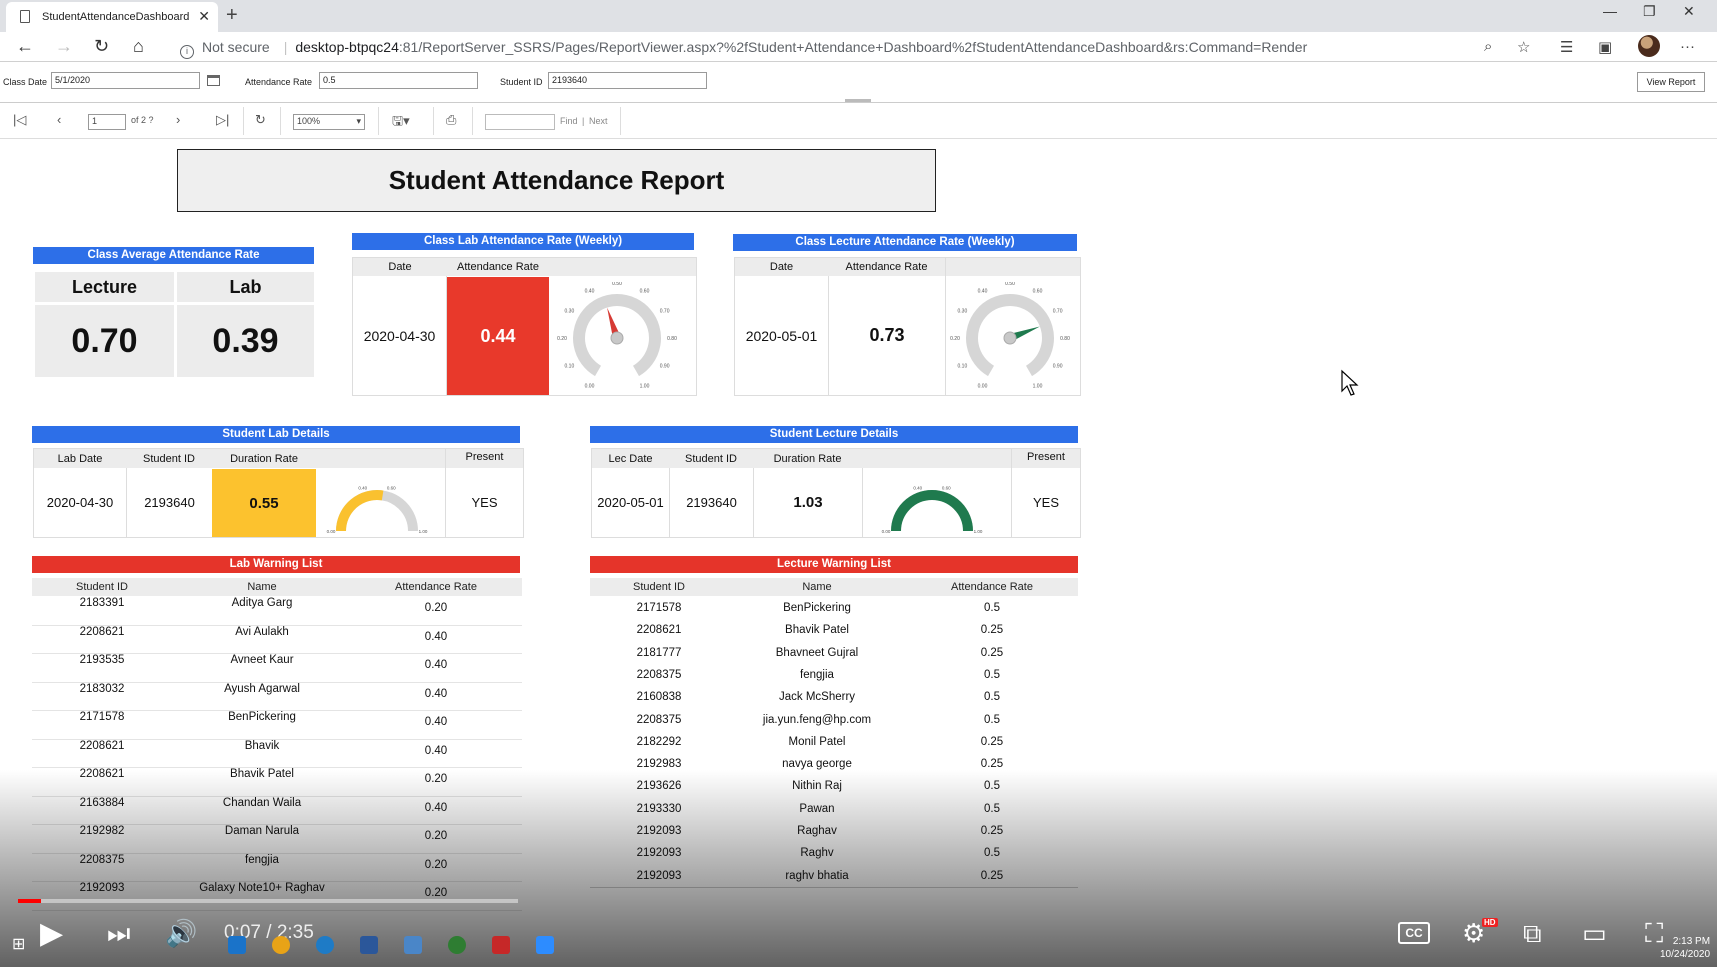 Image resolution: width=1717 pixels, height=967 pixels. What do you see at coordinates (1046, 457) in the screenshot?
I see `col-present: Present` at bounding box center [1046, 457].